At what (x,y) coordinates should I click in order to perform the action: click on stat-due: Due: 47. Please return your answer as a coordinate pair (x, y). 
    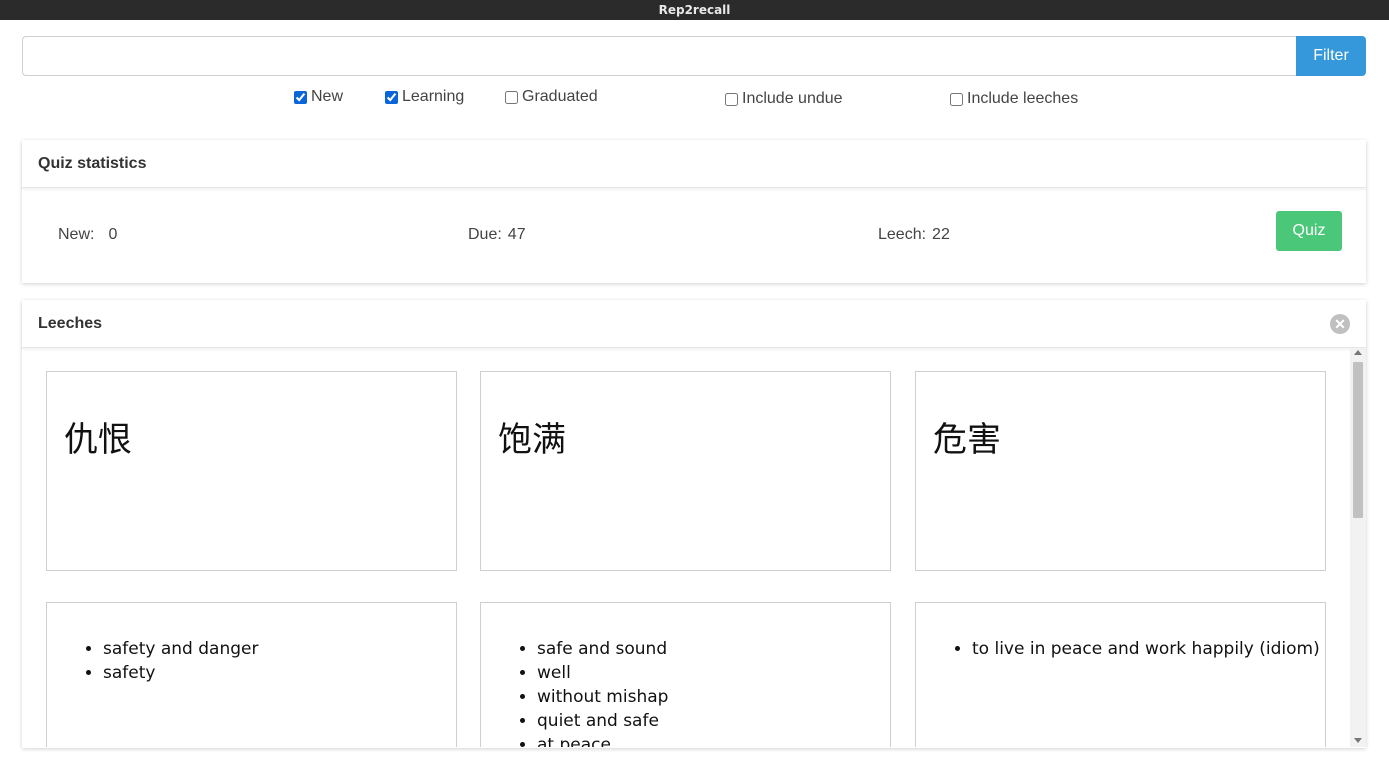
    Looking at the image, I should click on (497, 235).